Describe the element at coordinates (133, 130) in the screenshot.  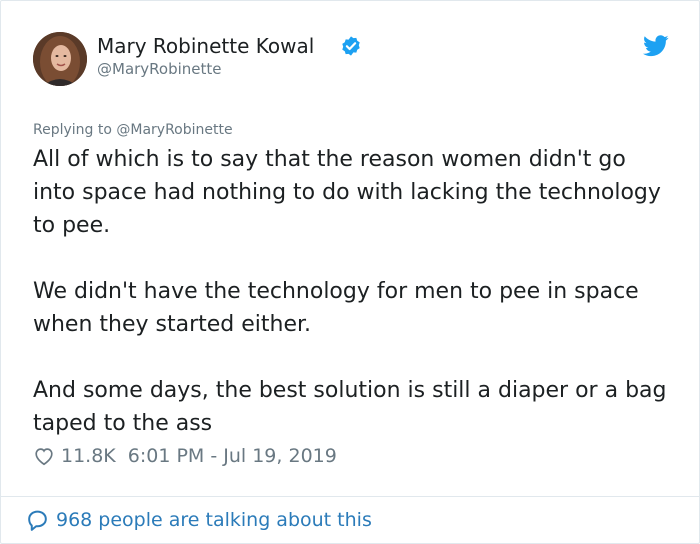
I see `replying-to: Replying to @MaryRobinette` at that location.